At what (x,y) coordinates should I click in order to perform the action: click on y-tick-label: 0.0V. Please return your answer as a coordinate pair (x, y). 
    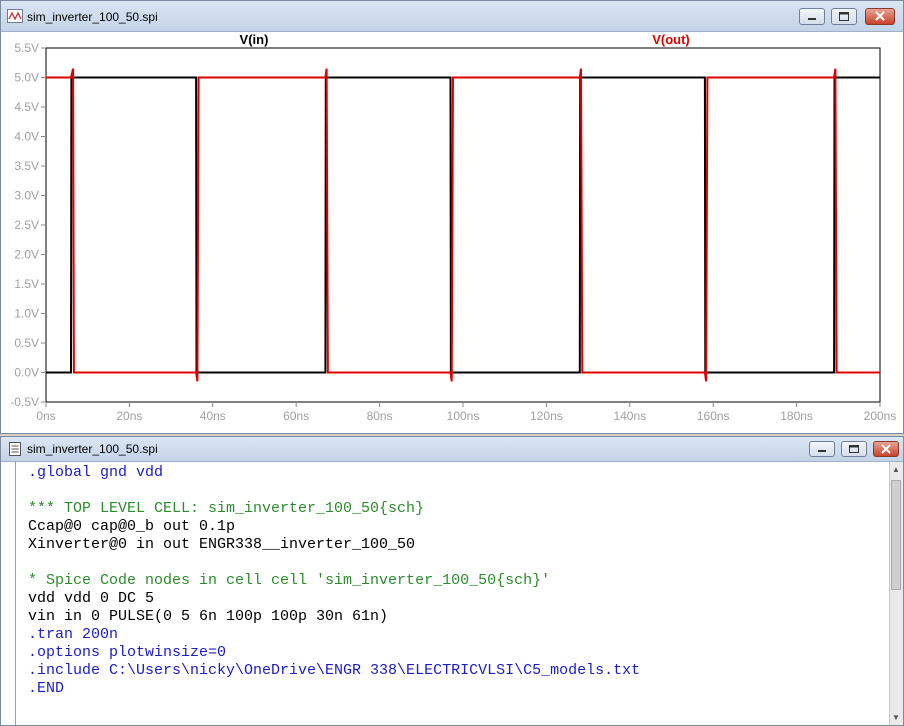
    Looking at the image, I should click on (26, 373).